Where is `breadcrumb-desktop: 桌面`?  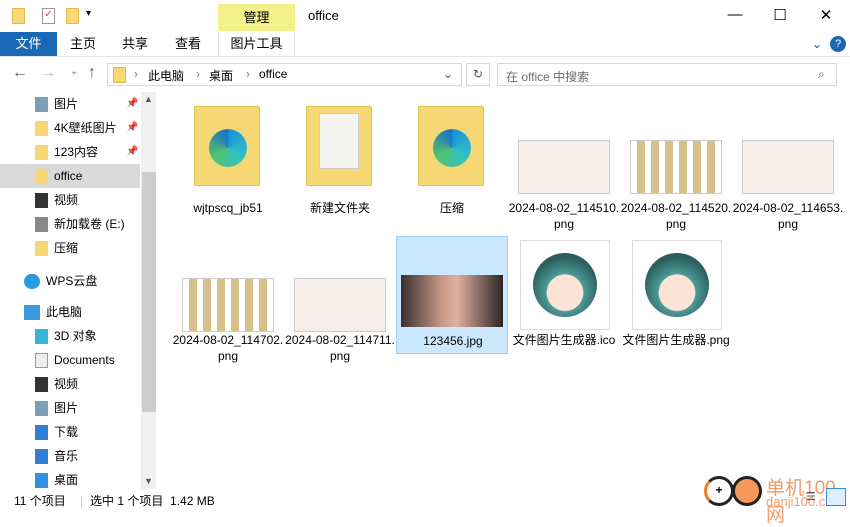 breadcrumb-desktop: 桌面 is located at coordinates (221, 75).